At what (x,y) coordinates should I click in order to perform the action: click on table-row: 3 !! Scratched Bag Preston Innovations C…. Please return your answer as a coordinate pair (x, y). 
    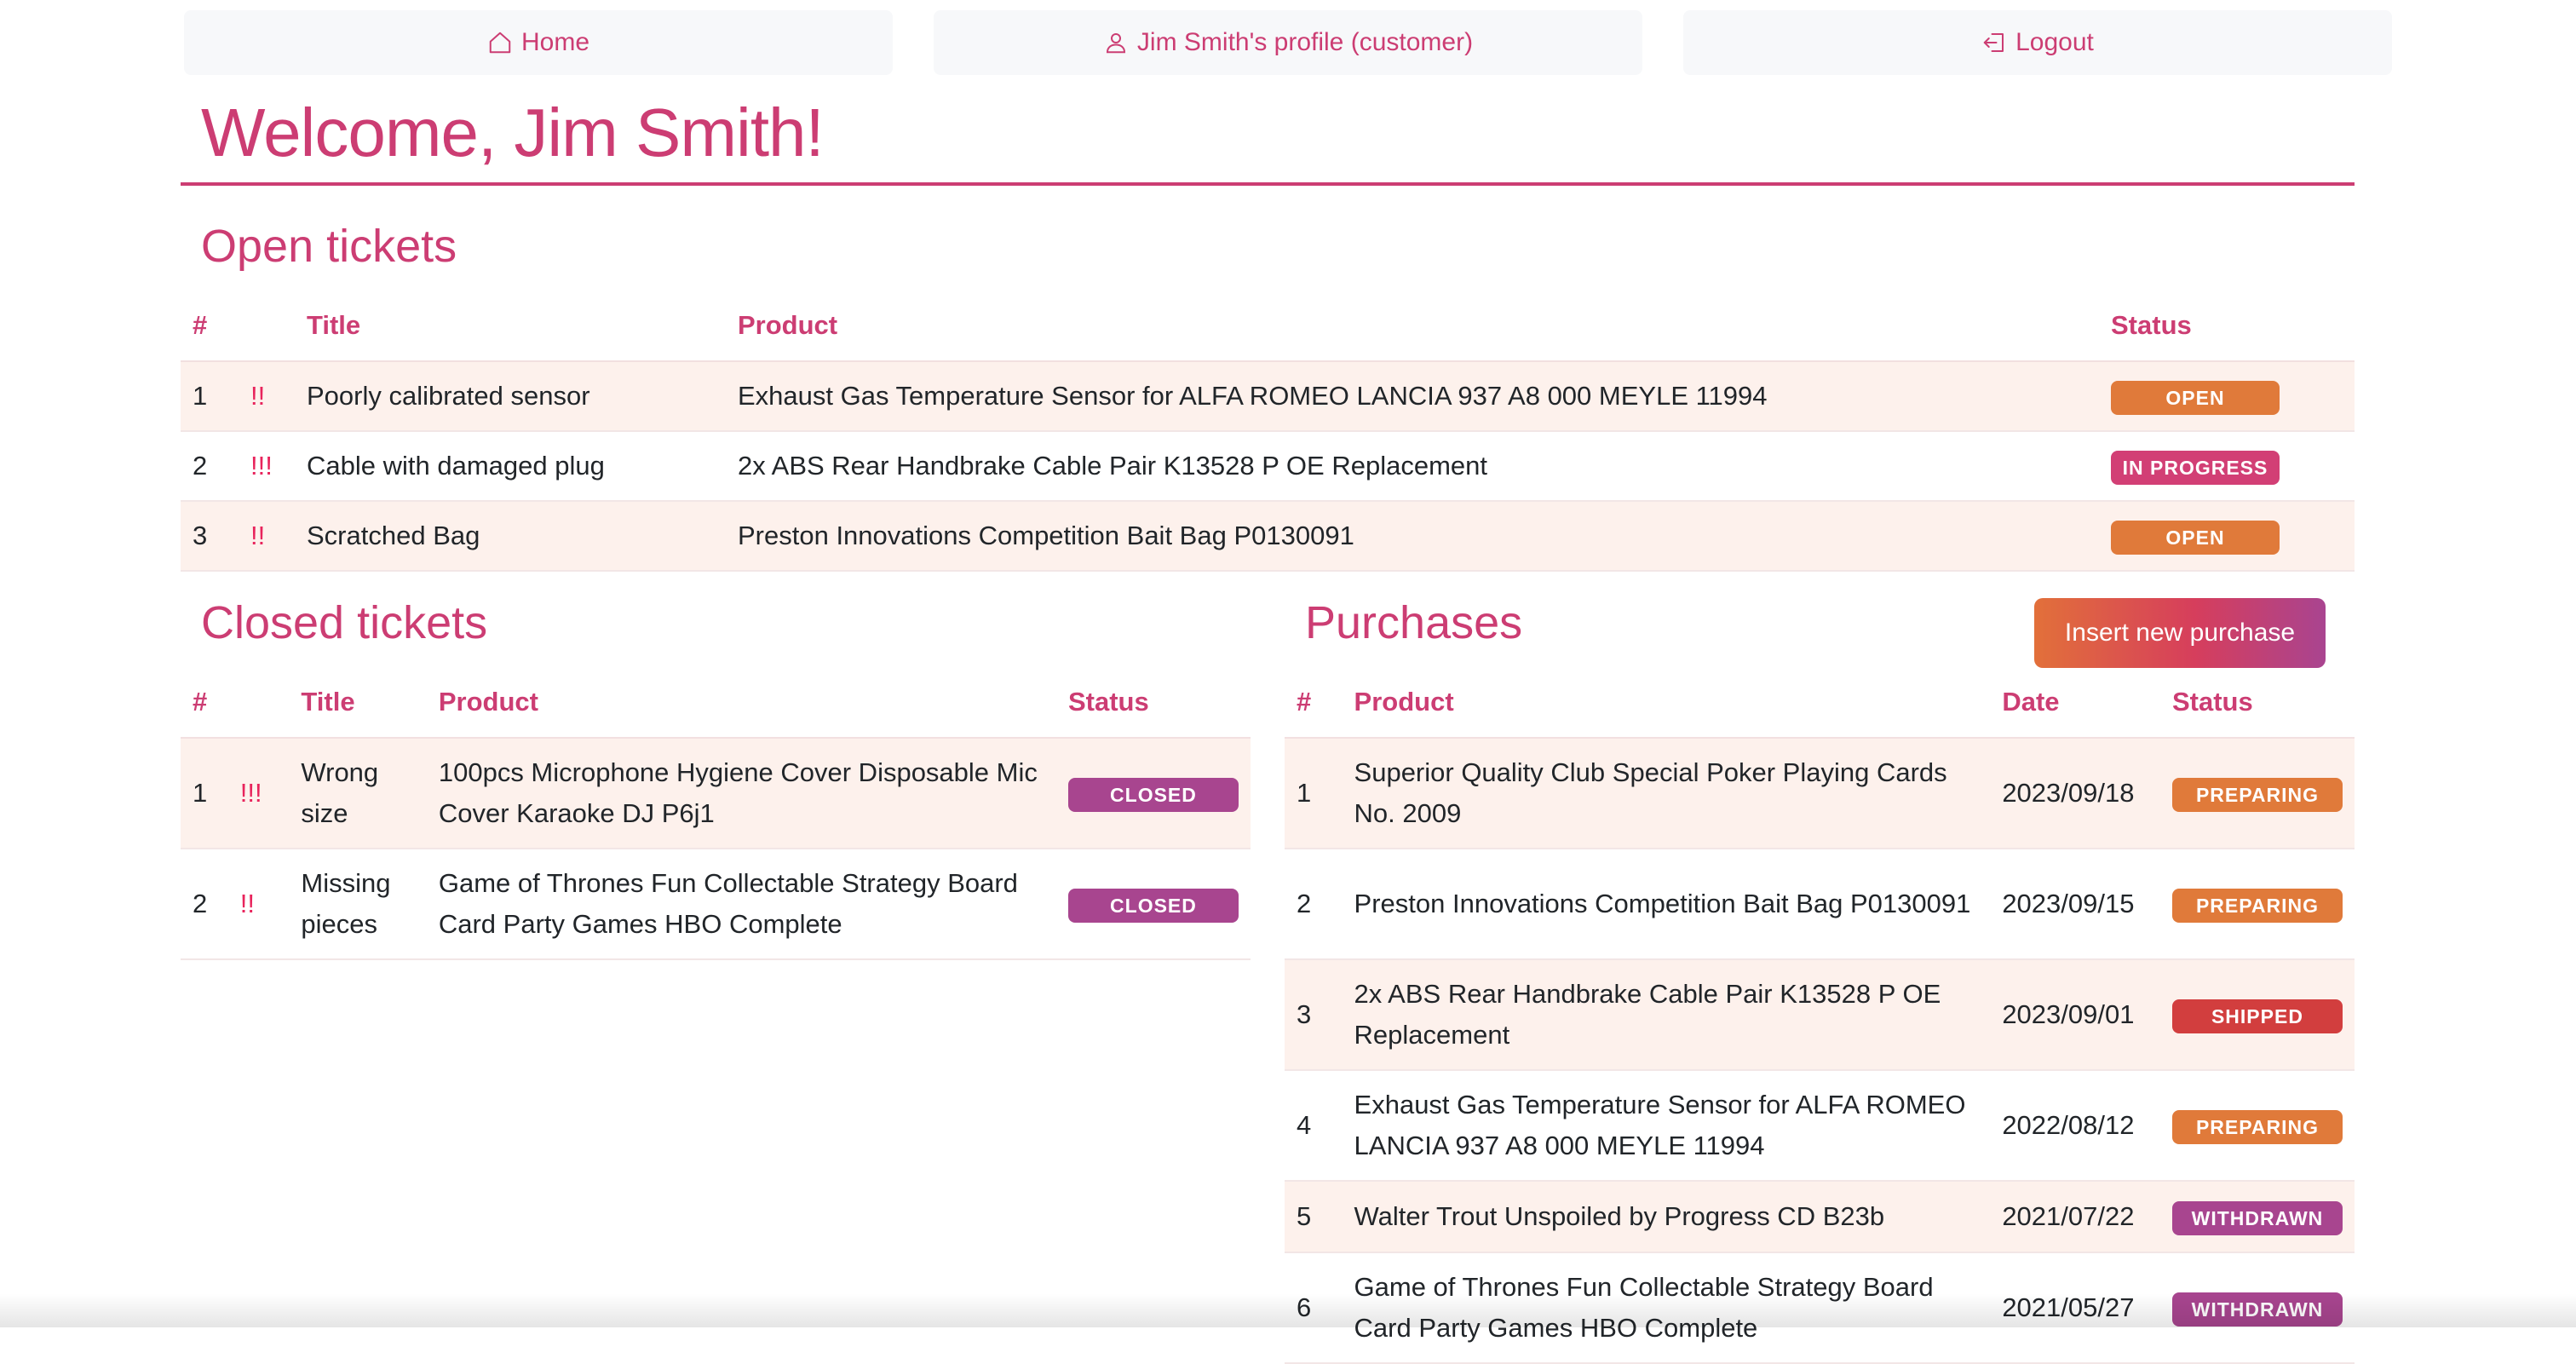
    Looking at the image, I should click on (1268, 536).